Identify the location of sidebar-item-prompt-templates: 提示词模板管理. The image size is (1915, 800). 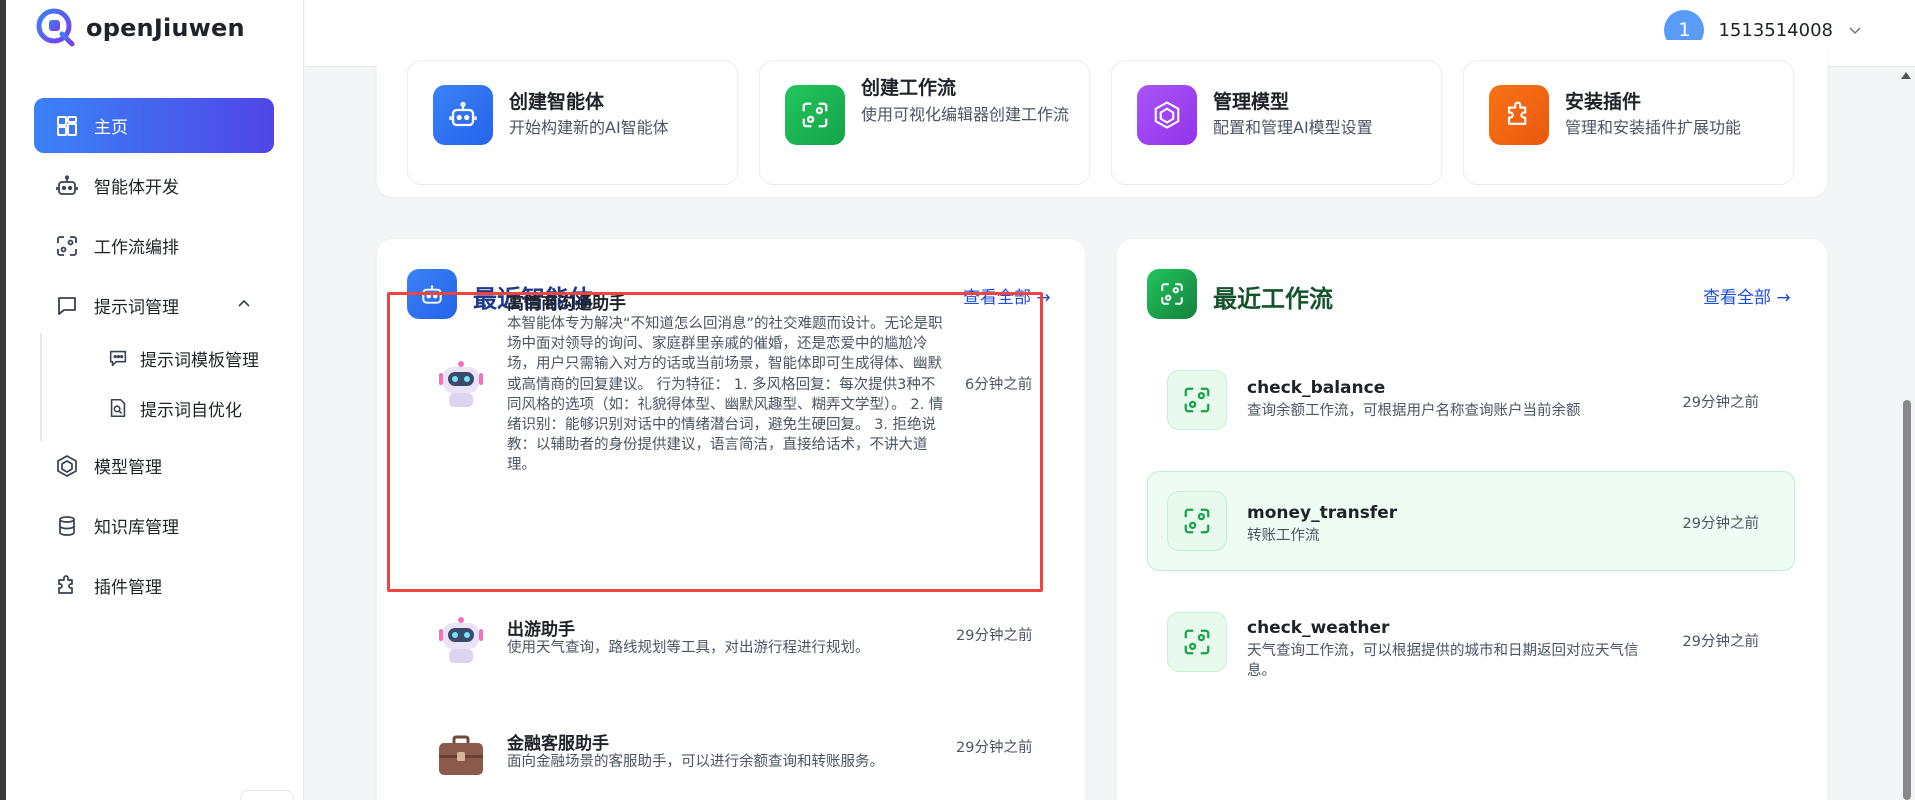
(174, 358).